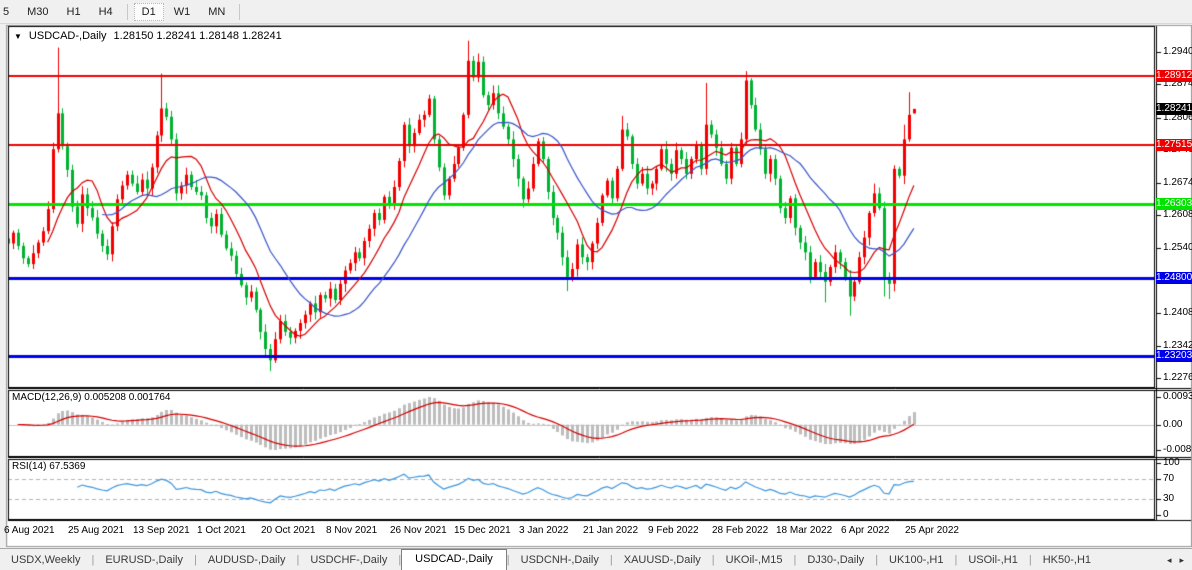 This screenshot has height=570, width=1192. I want to click on date-label: 25 Aug 2021, so click(96, 530).